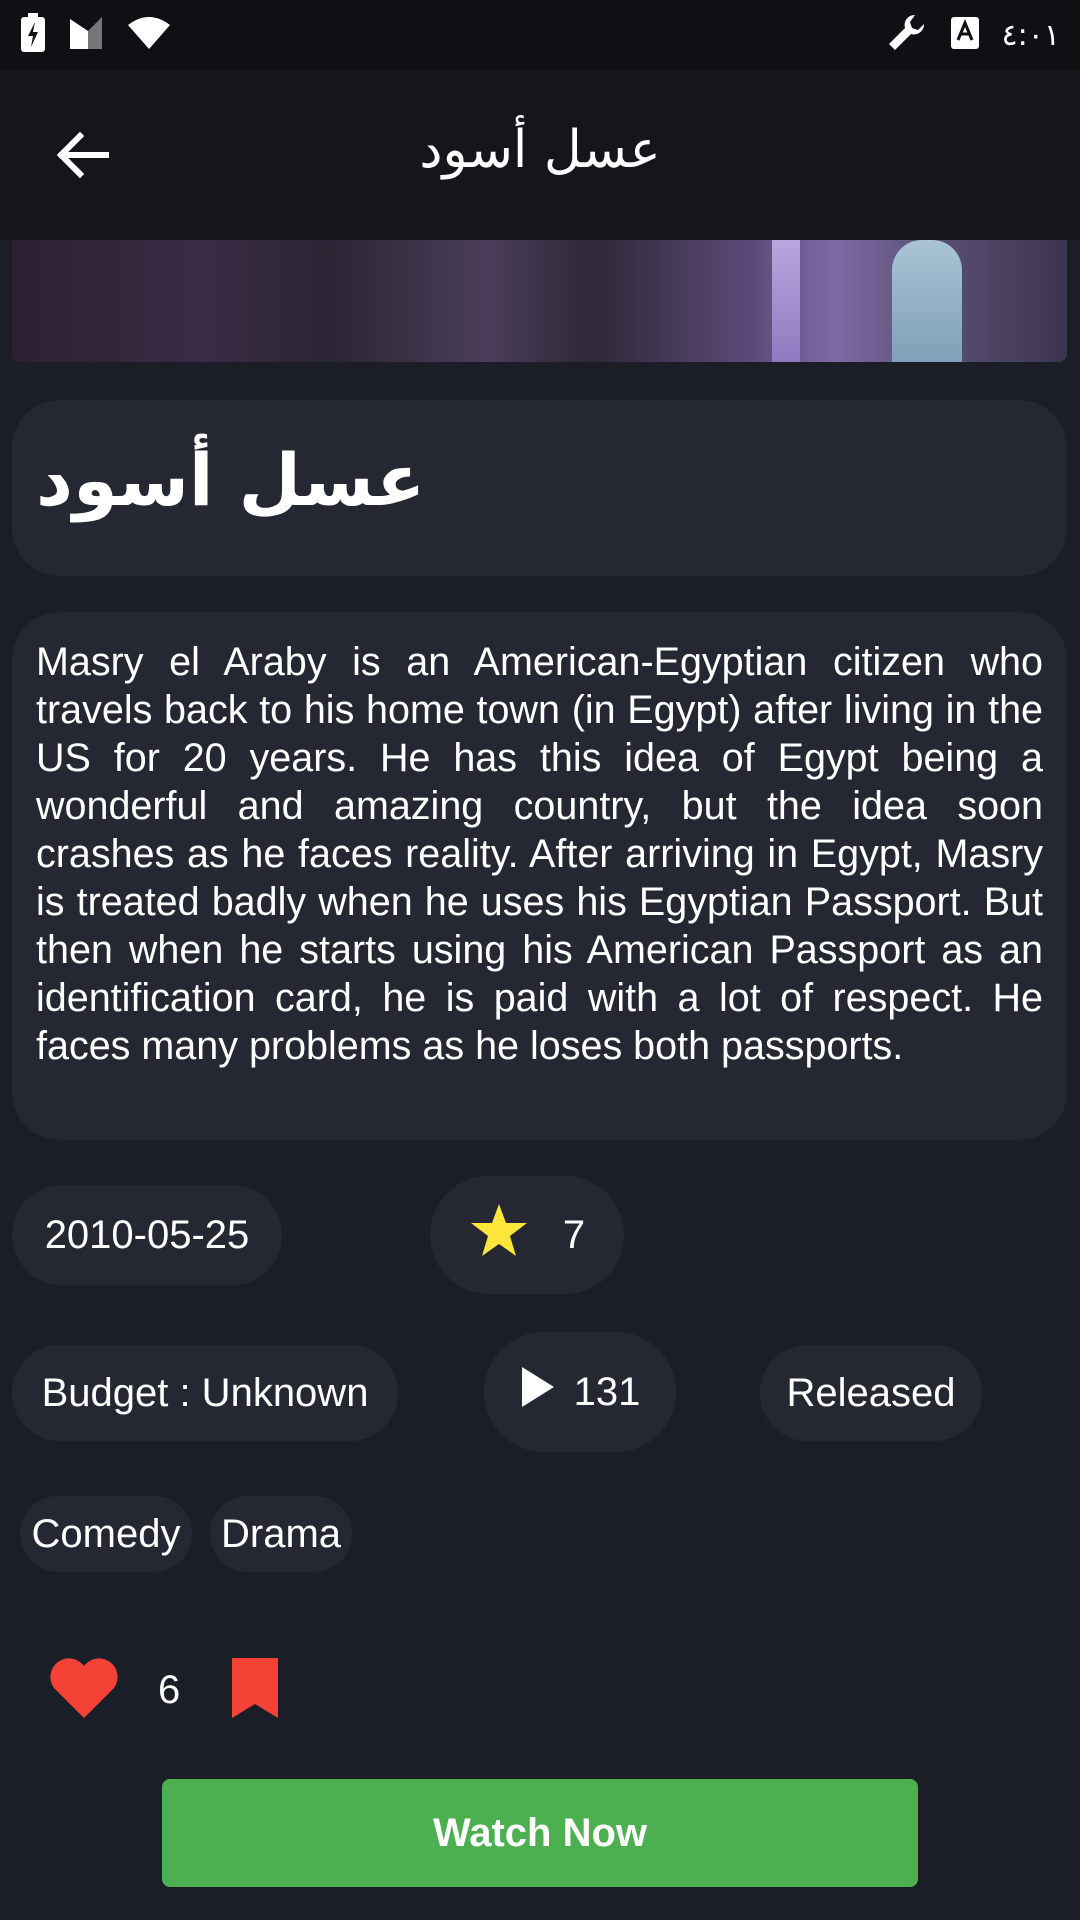 The width and height of the screenshot is (1080, 1920). I want to click on status-left, so click(96, 35).